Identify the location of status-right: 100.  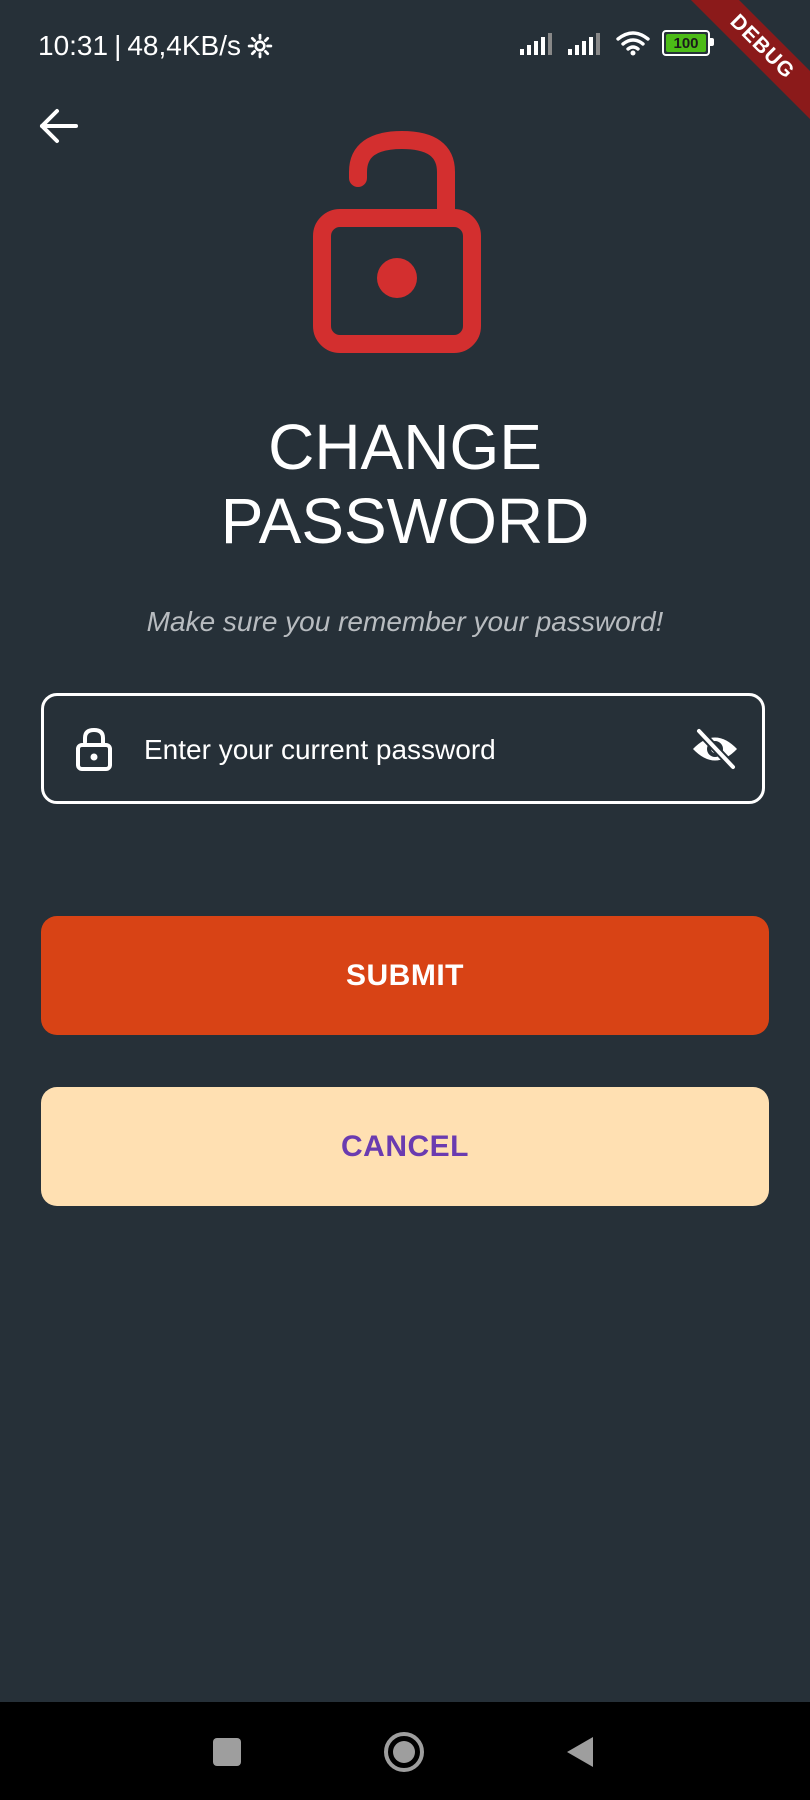
(617, 43).